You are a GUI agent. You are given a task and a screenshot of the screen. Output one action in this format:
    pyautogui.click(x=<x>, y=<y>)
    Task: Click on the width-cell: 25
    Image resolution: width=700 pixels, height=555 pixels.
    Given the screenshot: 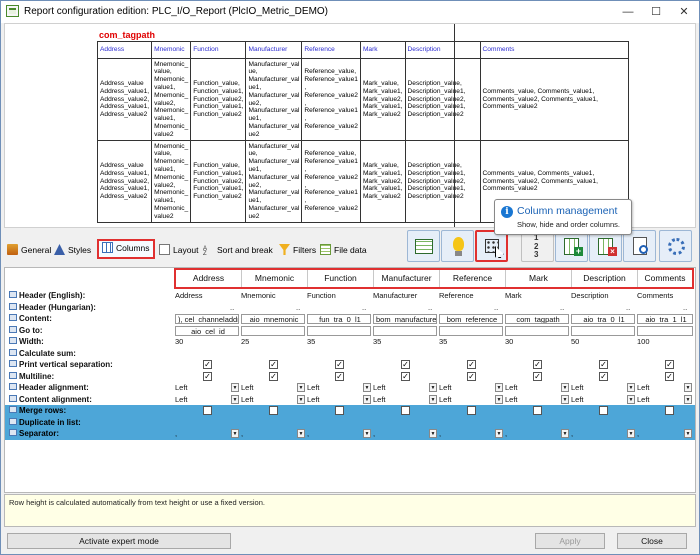 What is the action you would take?
    pyautogui.click(x=273, y=342)
    